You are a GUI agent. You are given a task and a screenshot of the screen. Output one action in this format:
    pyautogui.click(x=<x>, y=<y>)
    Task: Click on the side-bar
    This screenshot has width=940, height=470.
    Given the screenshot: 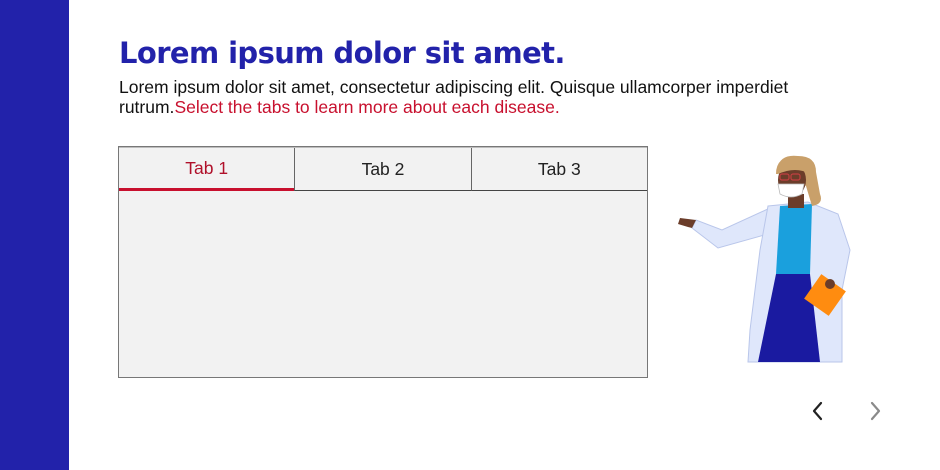 What is the action you would take?
    pyautogui.click(x=34, y=235)
    